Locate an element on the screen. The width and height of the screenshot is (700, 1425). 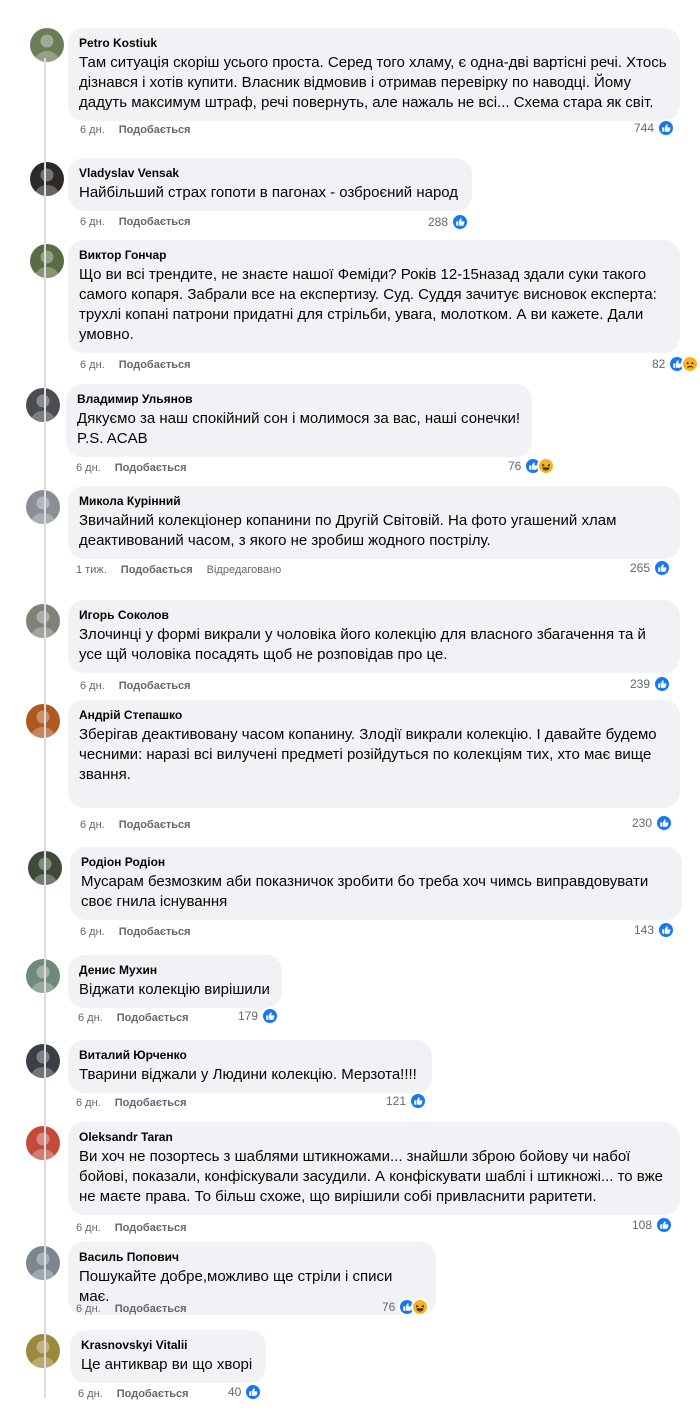
reaction-count: 179 is located at coordinates (248, 1016).